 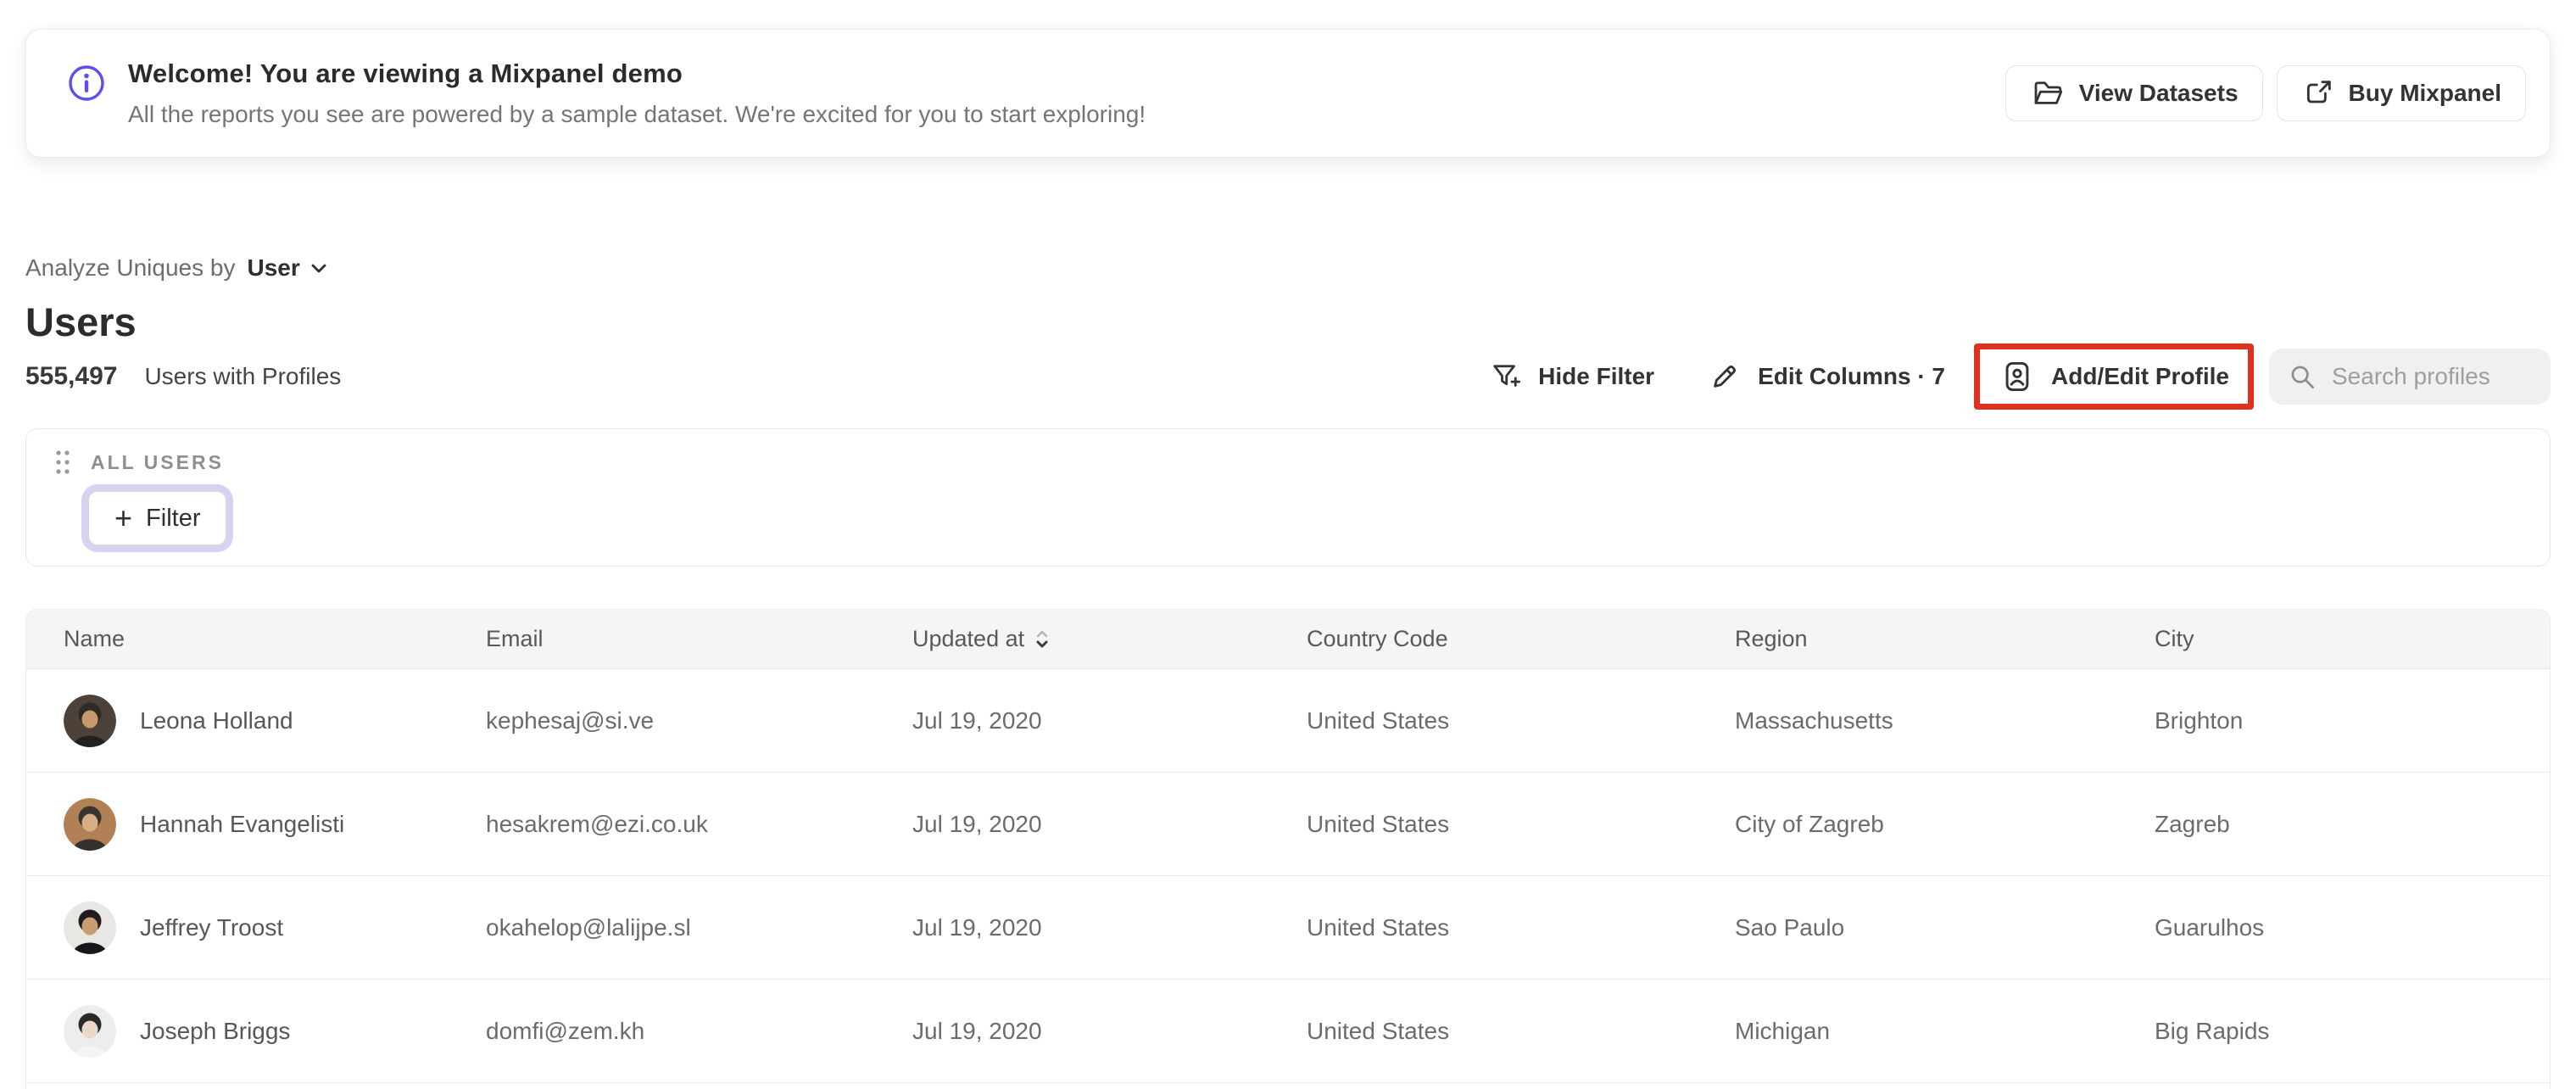 What do you see at coordinates (2158, 93) in the screenshot?
I see `view-datasets-label: View Datasets` at bounding box center [2158, 93].